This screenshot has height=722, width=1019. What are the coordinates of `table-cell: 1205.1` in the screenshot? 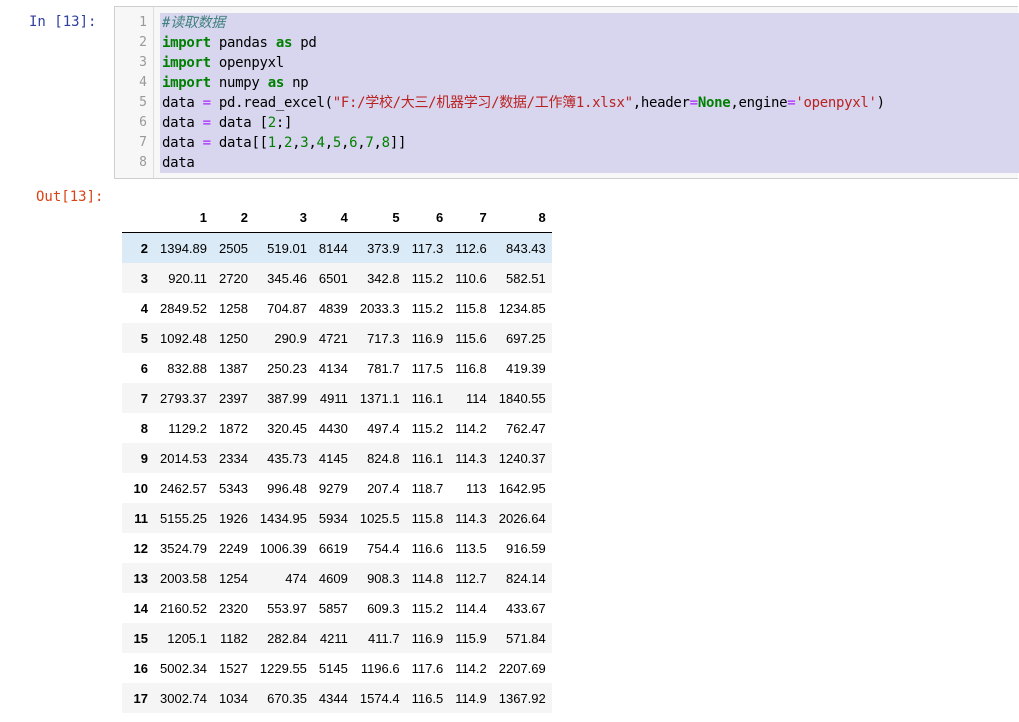 It's located at (187, 638).